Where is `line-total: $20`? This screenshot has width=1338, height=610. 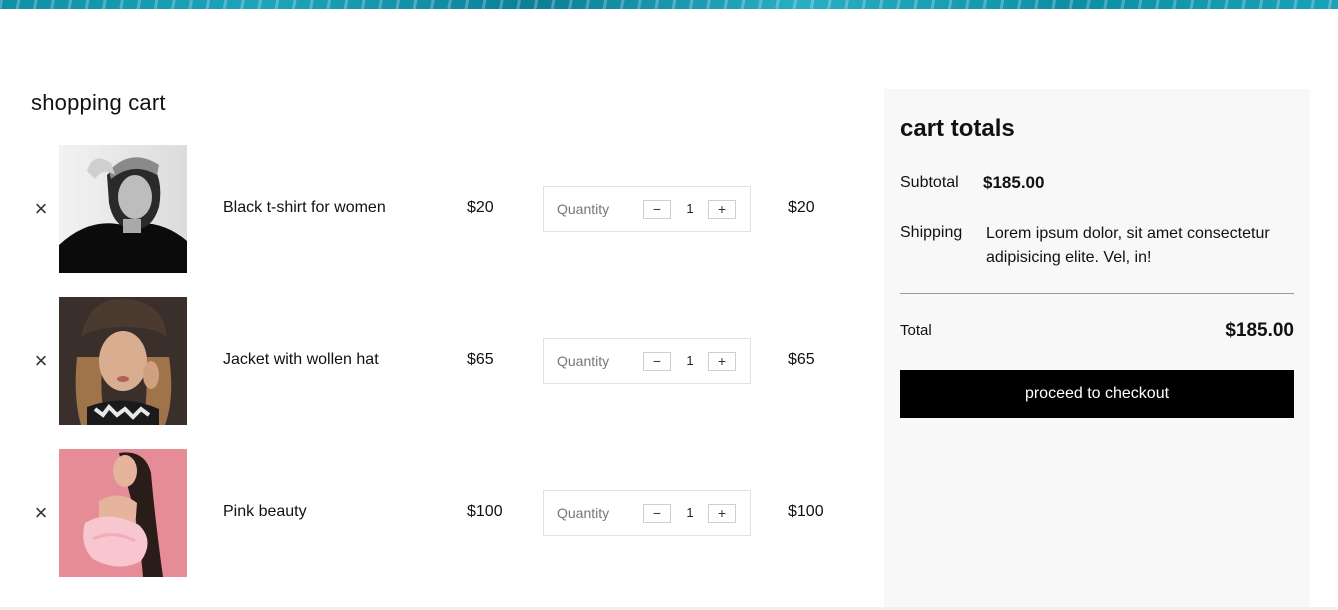 line-total: $20 is located at coordinates (801, 207).